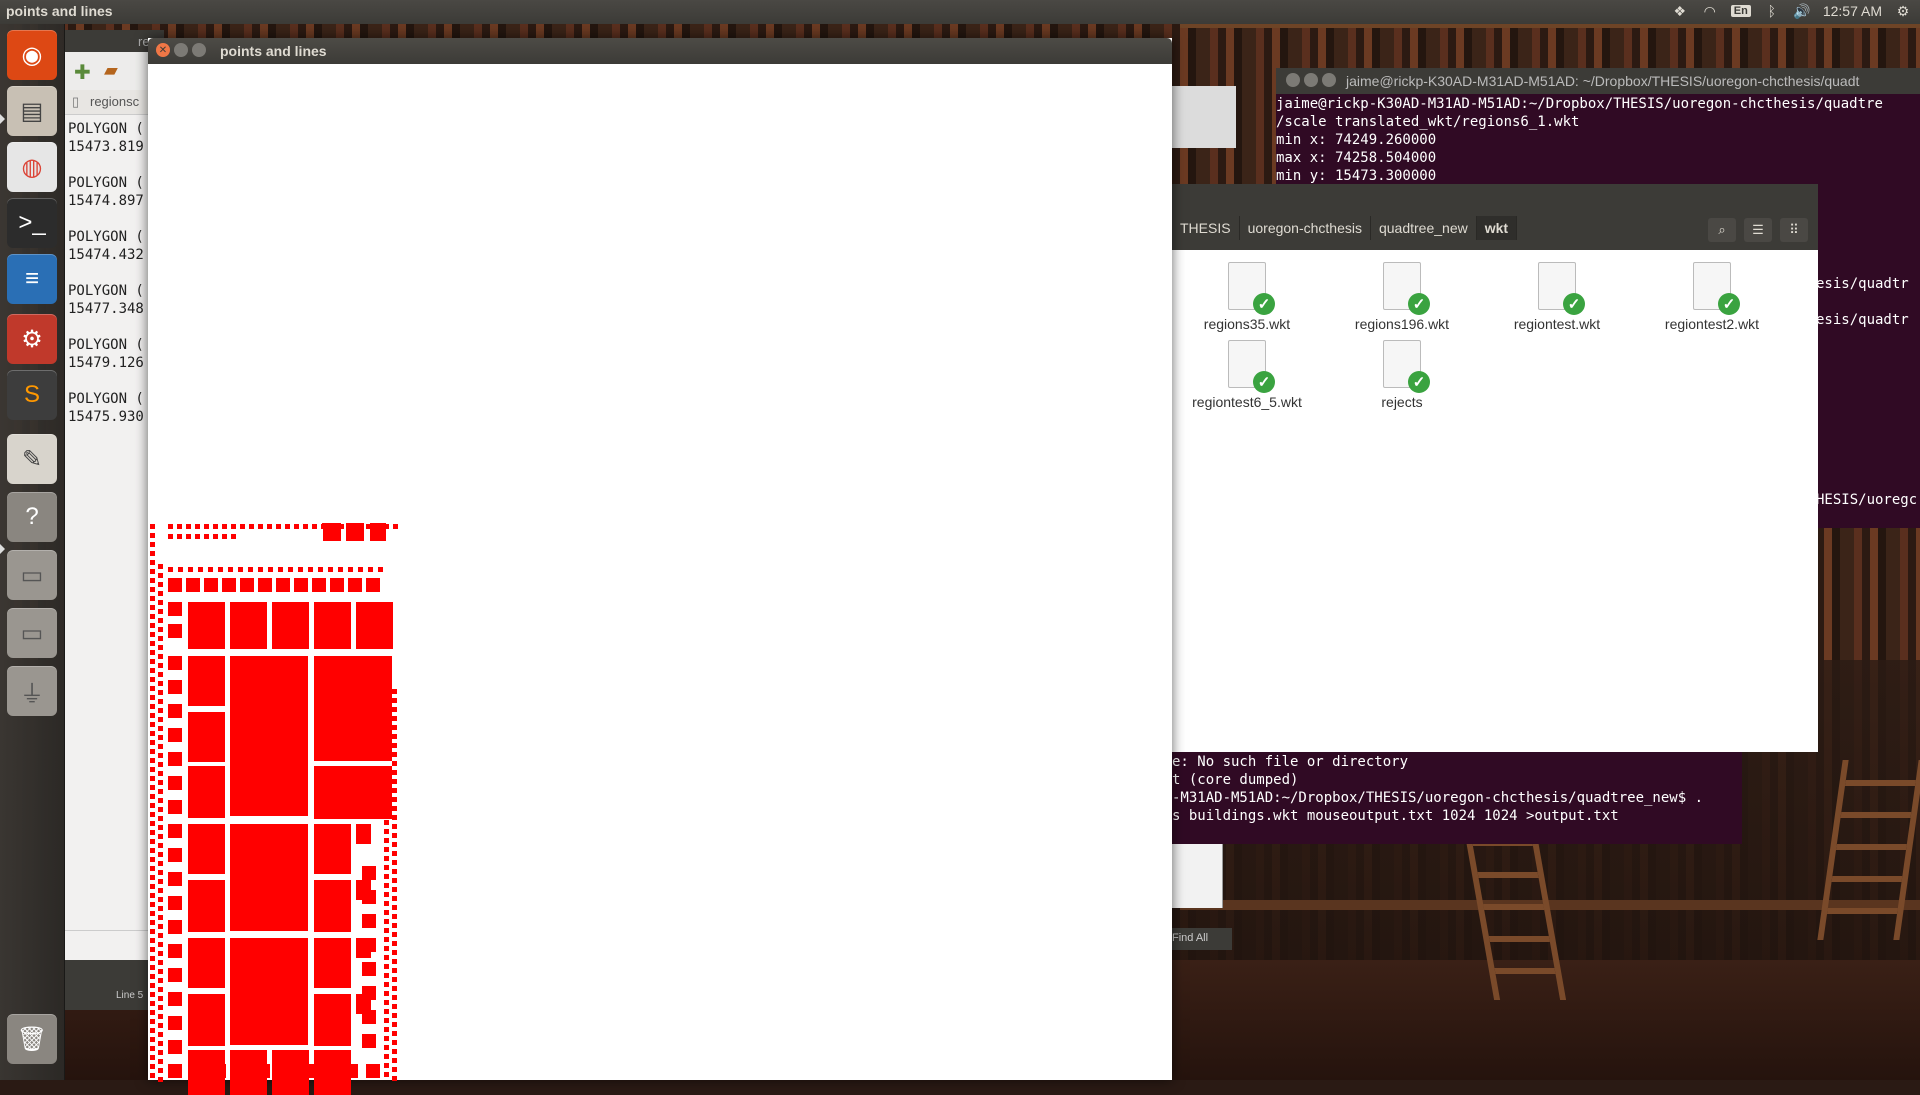 Image resolution: width=1920 pixels, height=1095 pixels. I want to click on minimize-button, so click(181, 50).